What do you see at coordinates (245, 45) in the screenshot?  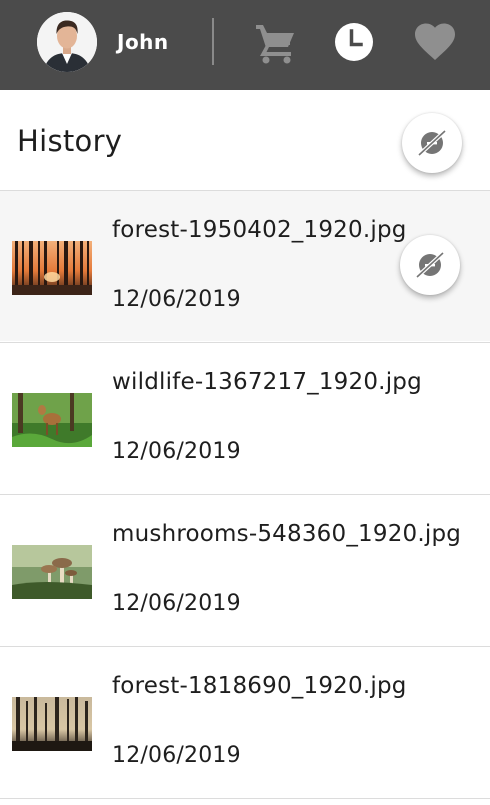 I see `top-bar: John` at bounding box center [245, 45].